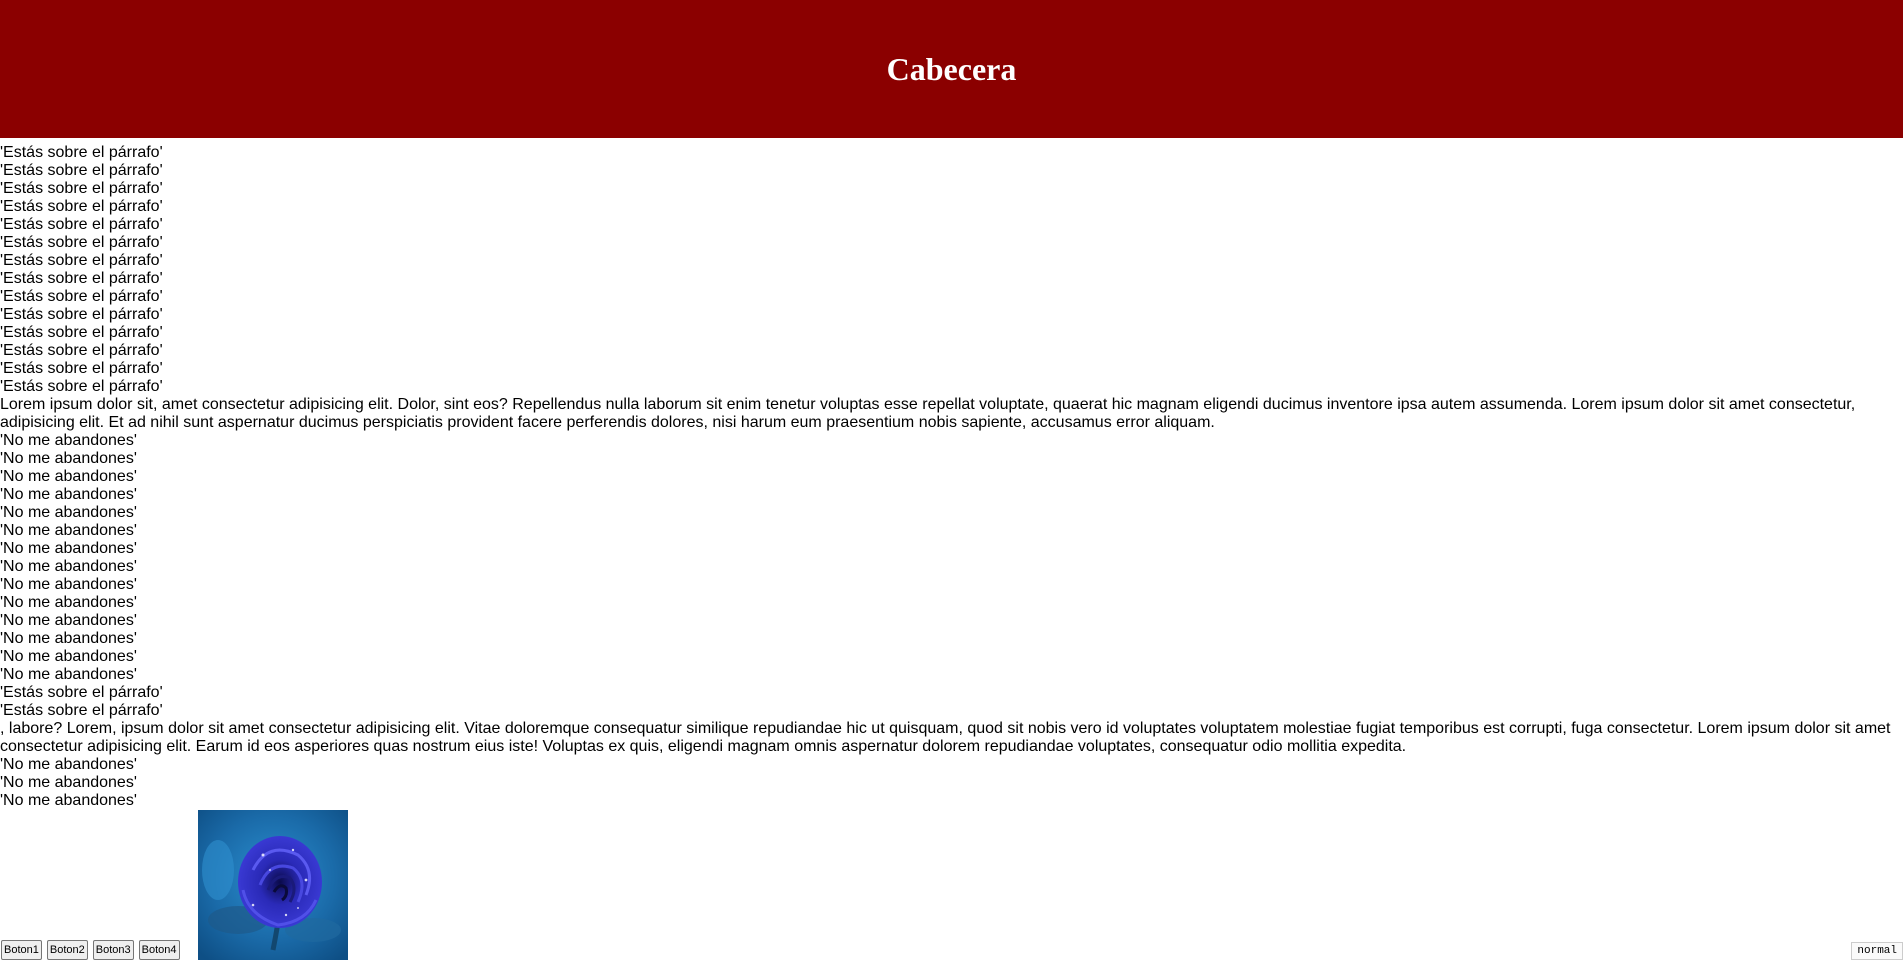 This screenshot has height=966, width=1903. What do you see at coordinates (21, 950) in the screenshot?
I see `boton1-button: Boton1` at bounding box center [21, 950].